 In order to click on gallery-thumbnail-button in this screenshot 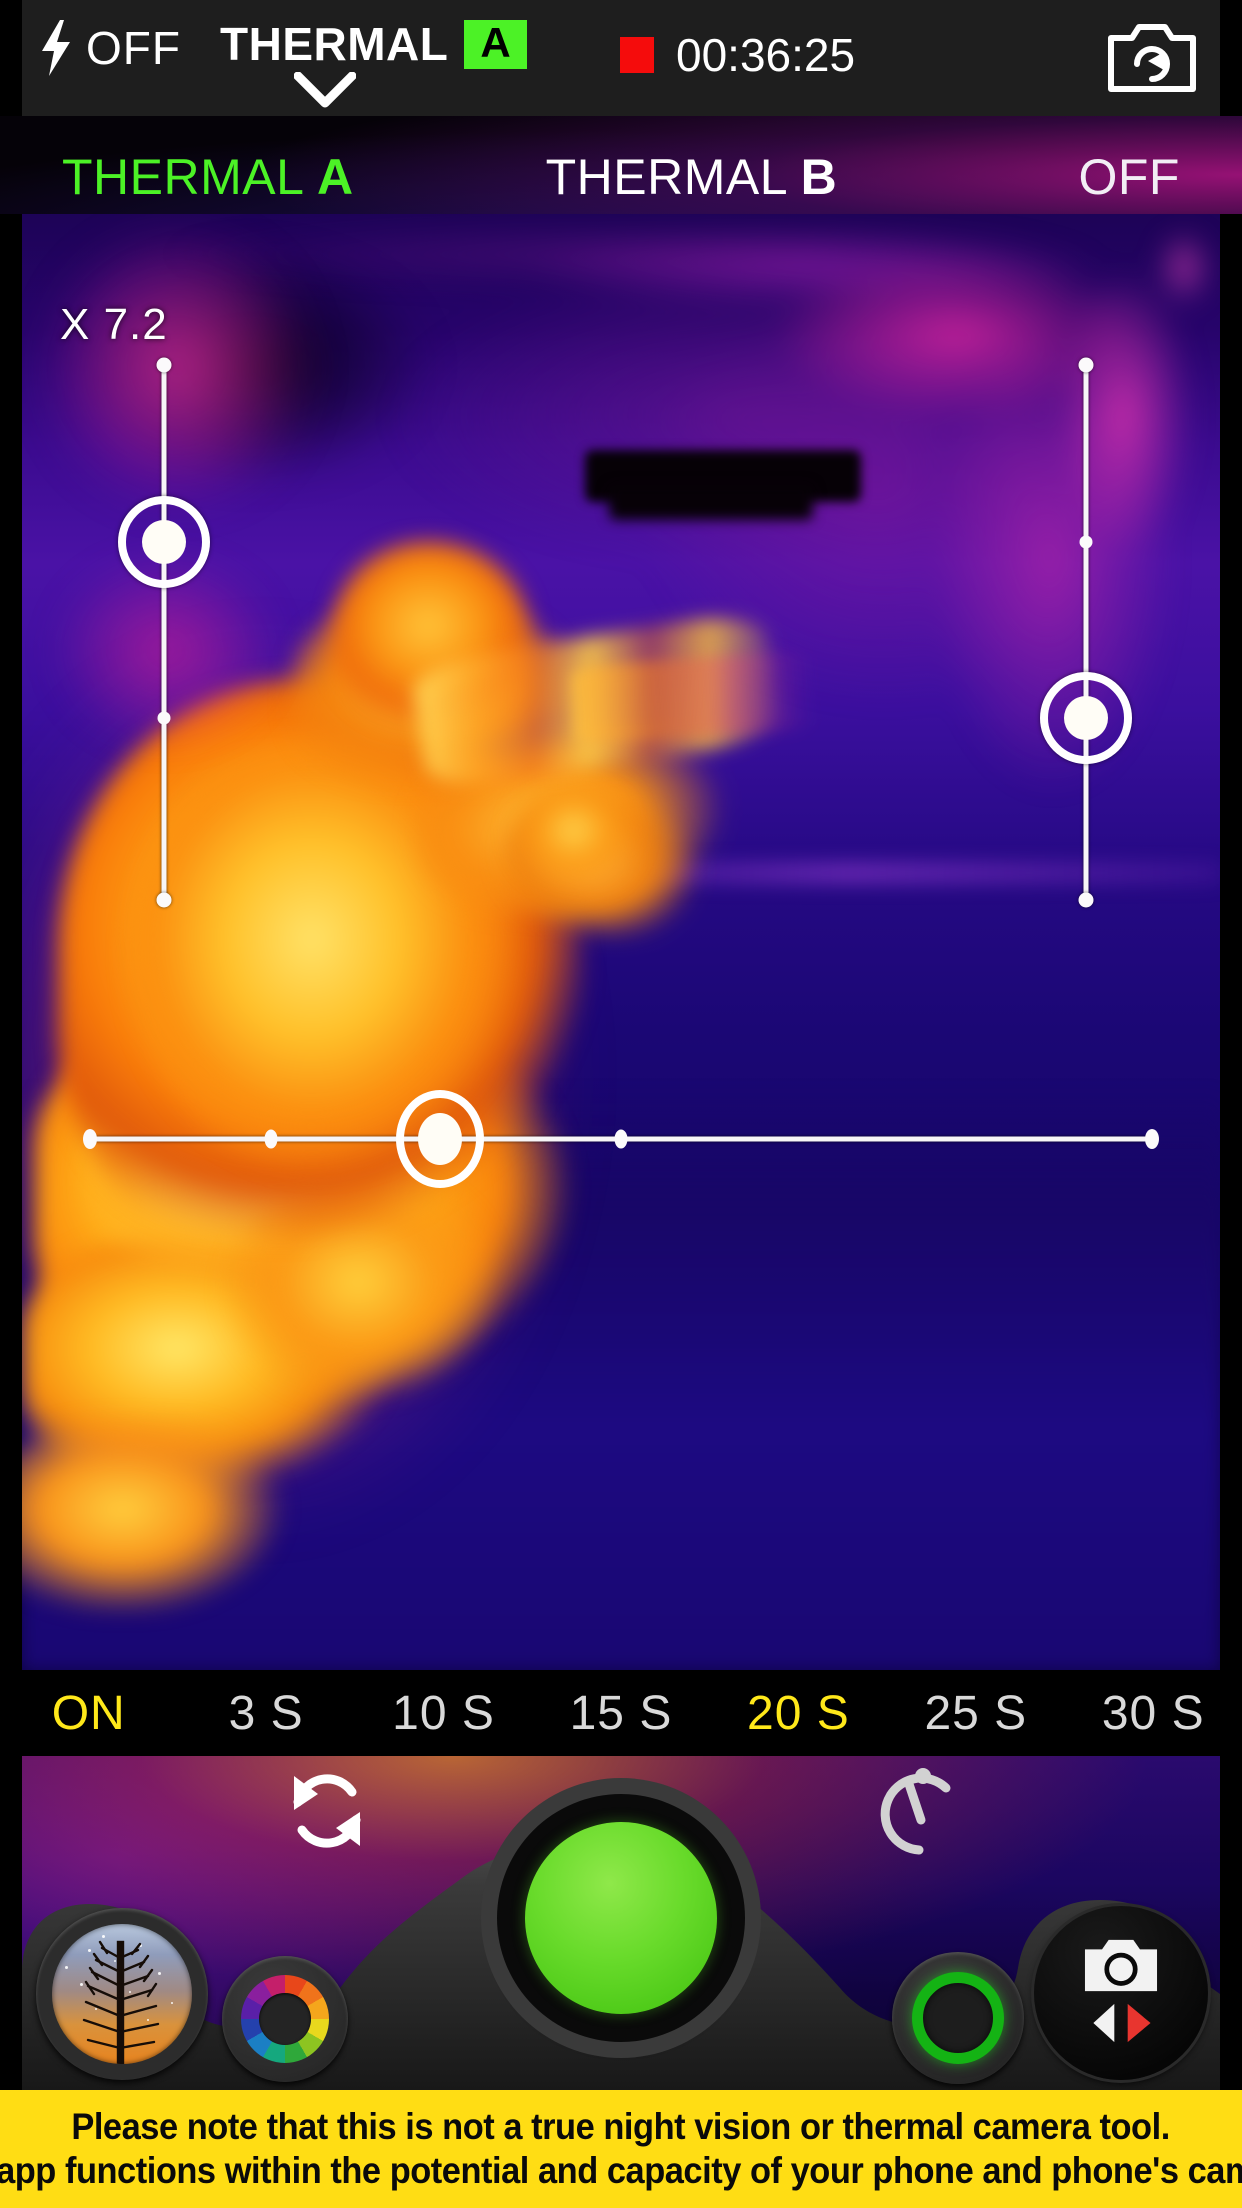, I will do `click(122, 1994)`.